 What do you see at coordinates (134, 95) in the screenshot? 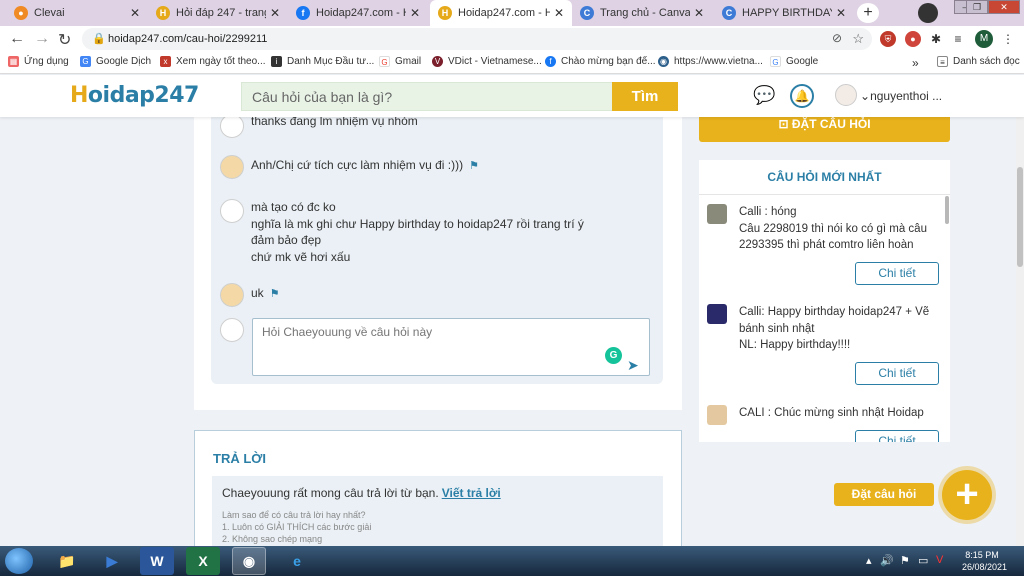
I see `site-logo: Hoidap247` at bounding box center [134, 95].